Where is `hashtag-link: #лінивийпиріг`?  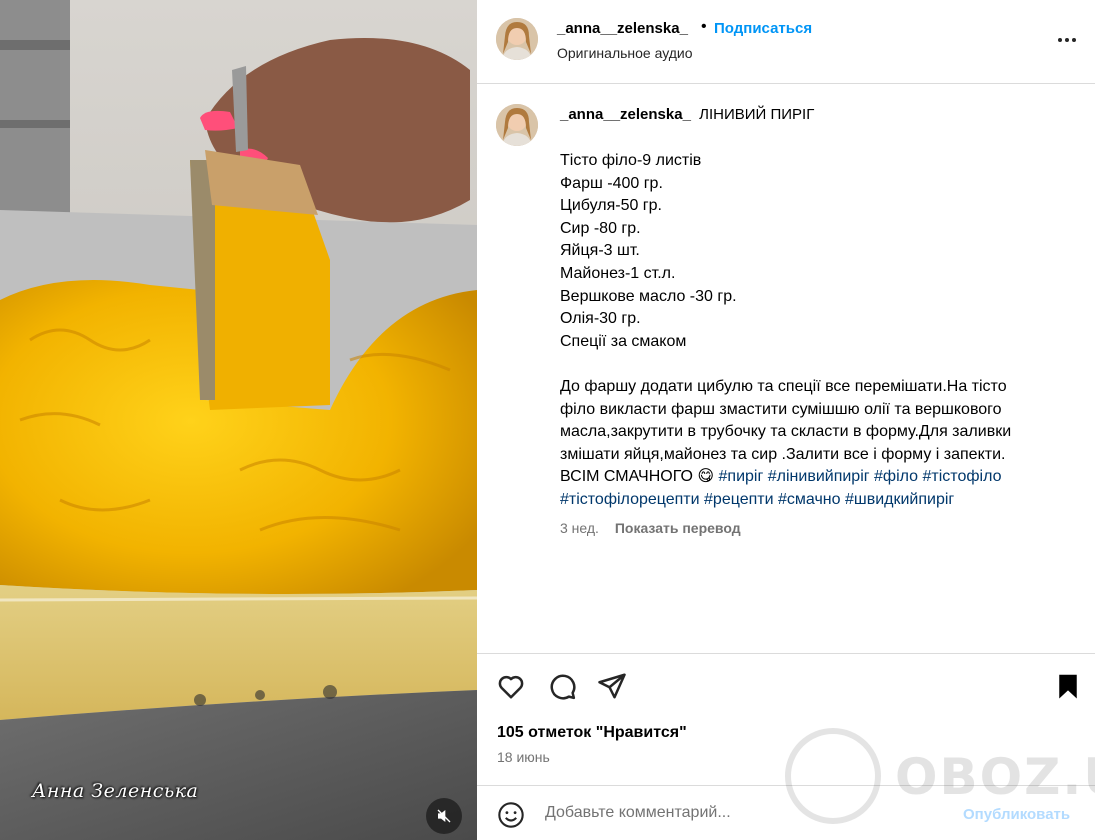
hashtag-link: #лінивийпиріг is located at coordinates (819, 476).